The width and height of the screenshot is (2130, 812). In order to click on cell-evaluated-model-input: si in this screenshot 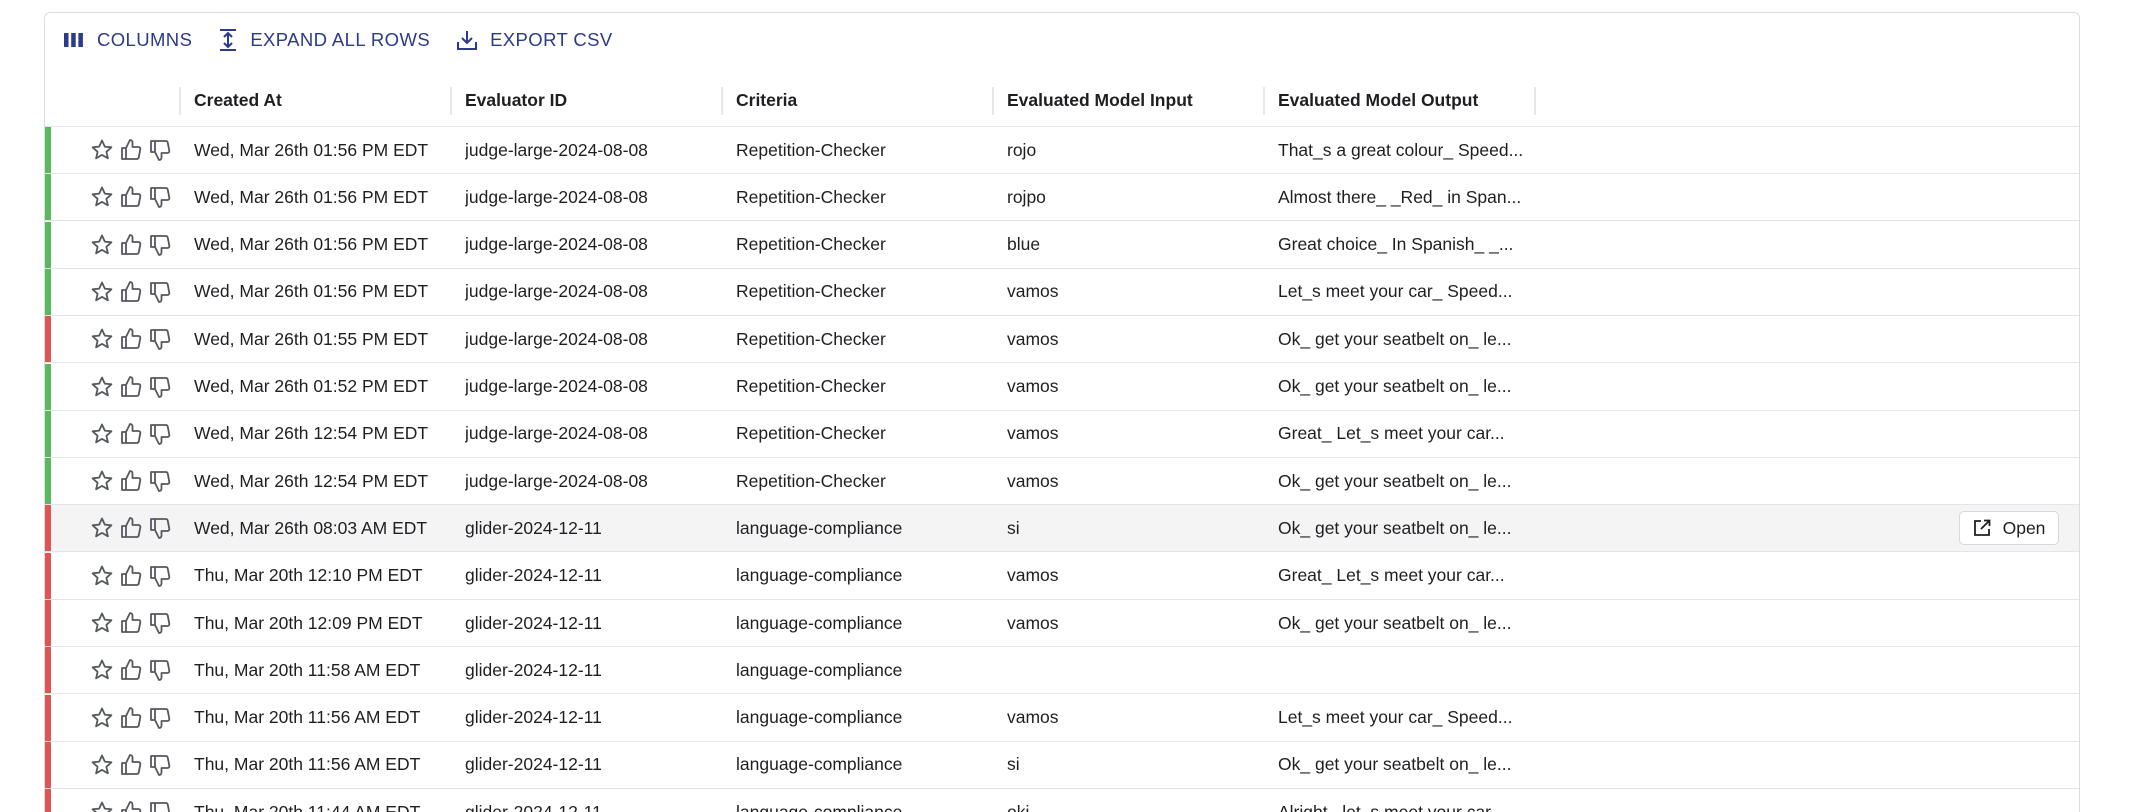, I will do `click(1129, 765)`.